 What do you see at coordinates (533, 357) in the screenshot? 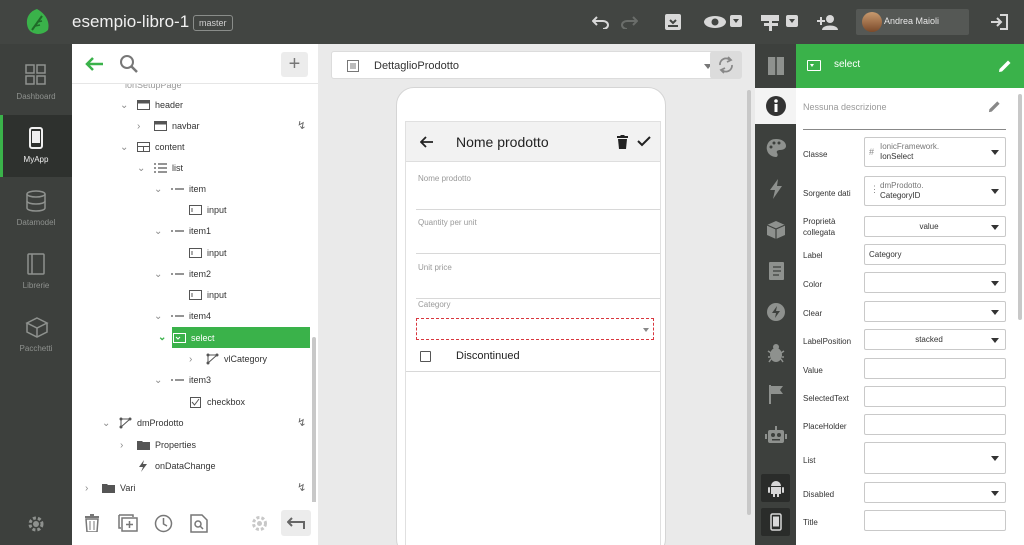
I see `discontinued-row: Discontinued` at bounding box center [533, 357].